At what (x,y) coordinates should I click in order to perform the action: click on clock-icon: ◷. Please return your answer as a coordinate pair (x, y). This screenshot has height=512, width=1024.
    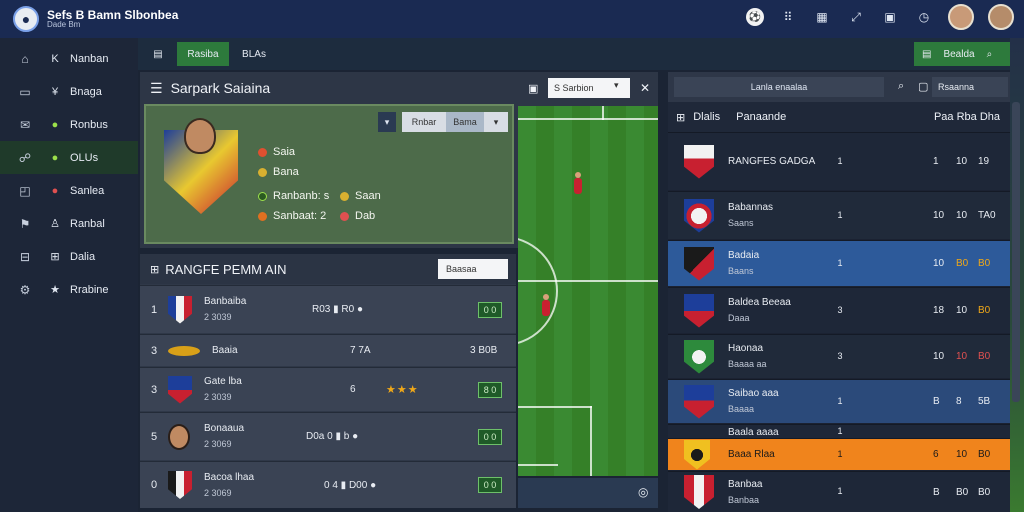
    Looking at the image, I should click on (924, 17).